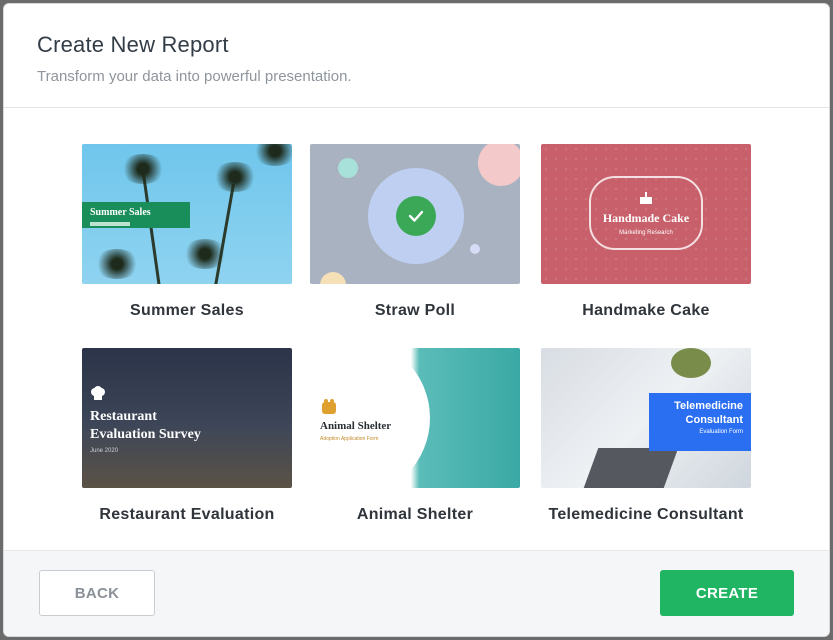 This screenshot has height=640, width=833. Describe the element at coordinates (187, 214) in the screenshot. I see `template-thumbnail: Summer Sales` at that location.